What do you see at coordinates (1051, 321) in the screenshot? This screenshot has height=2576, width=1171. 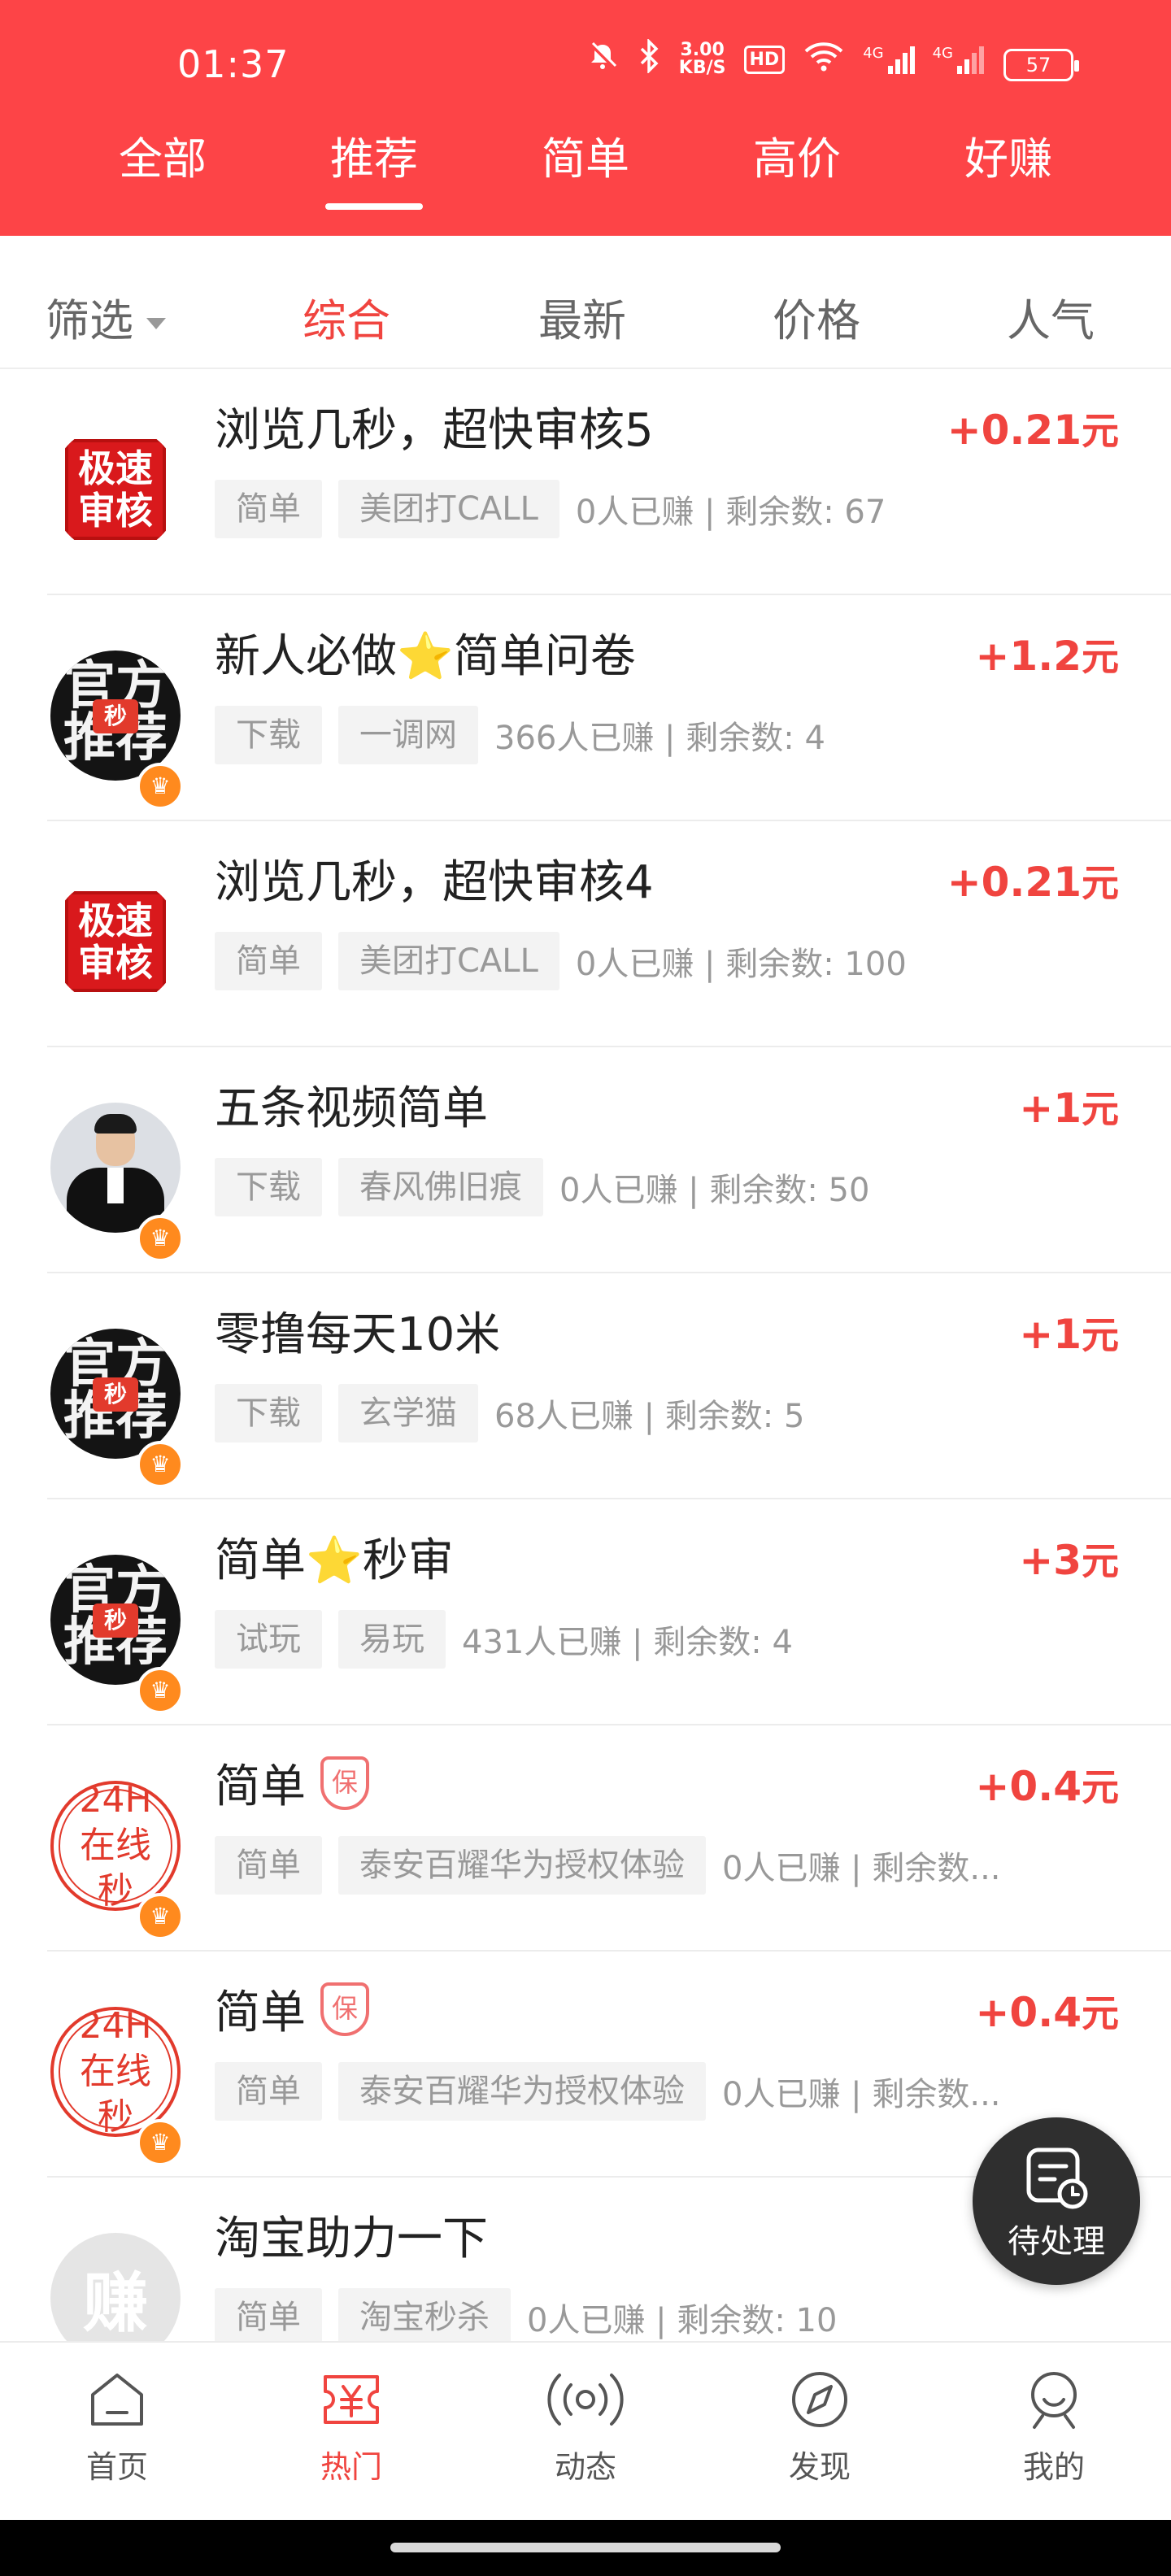 I see `sort-popularity: 人气` at bounding box center [1051, 321].